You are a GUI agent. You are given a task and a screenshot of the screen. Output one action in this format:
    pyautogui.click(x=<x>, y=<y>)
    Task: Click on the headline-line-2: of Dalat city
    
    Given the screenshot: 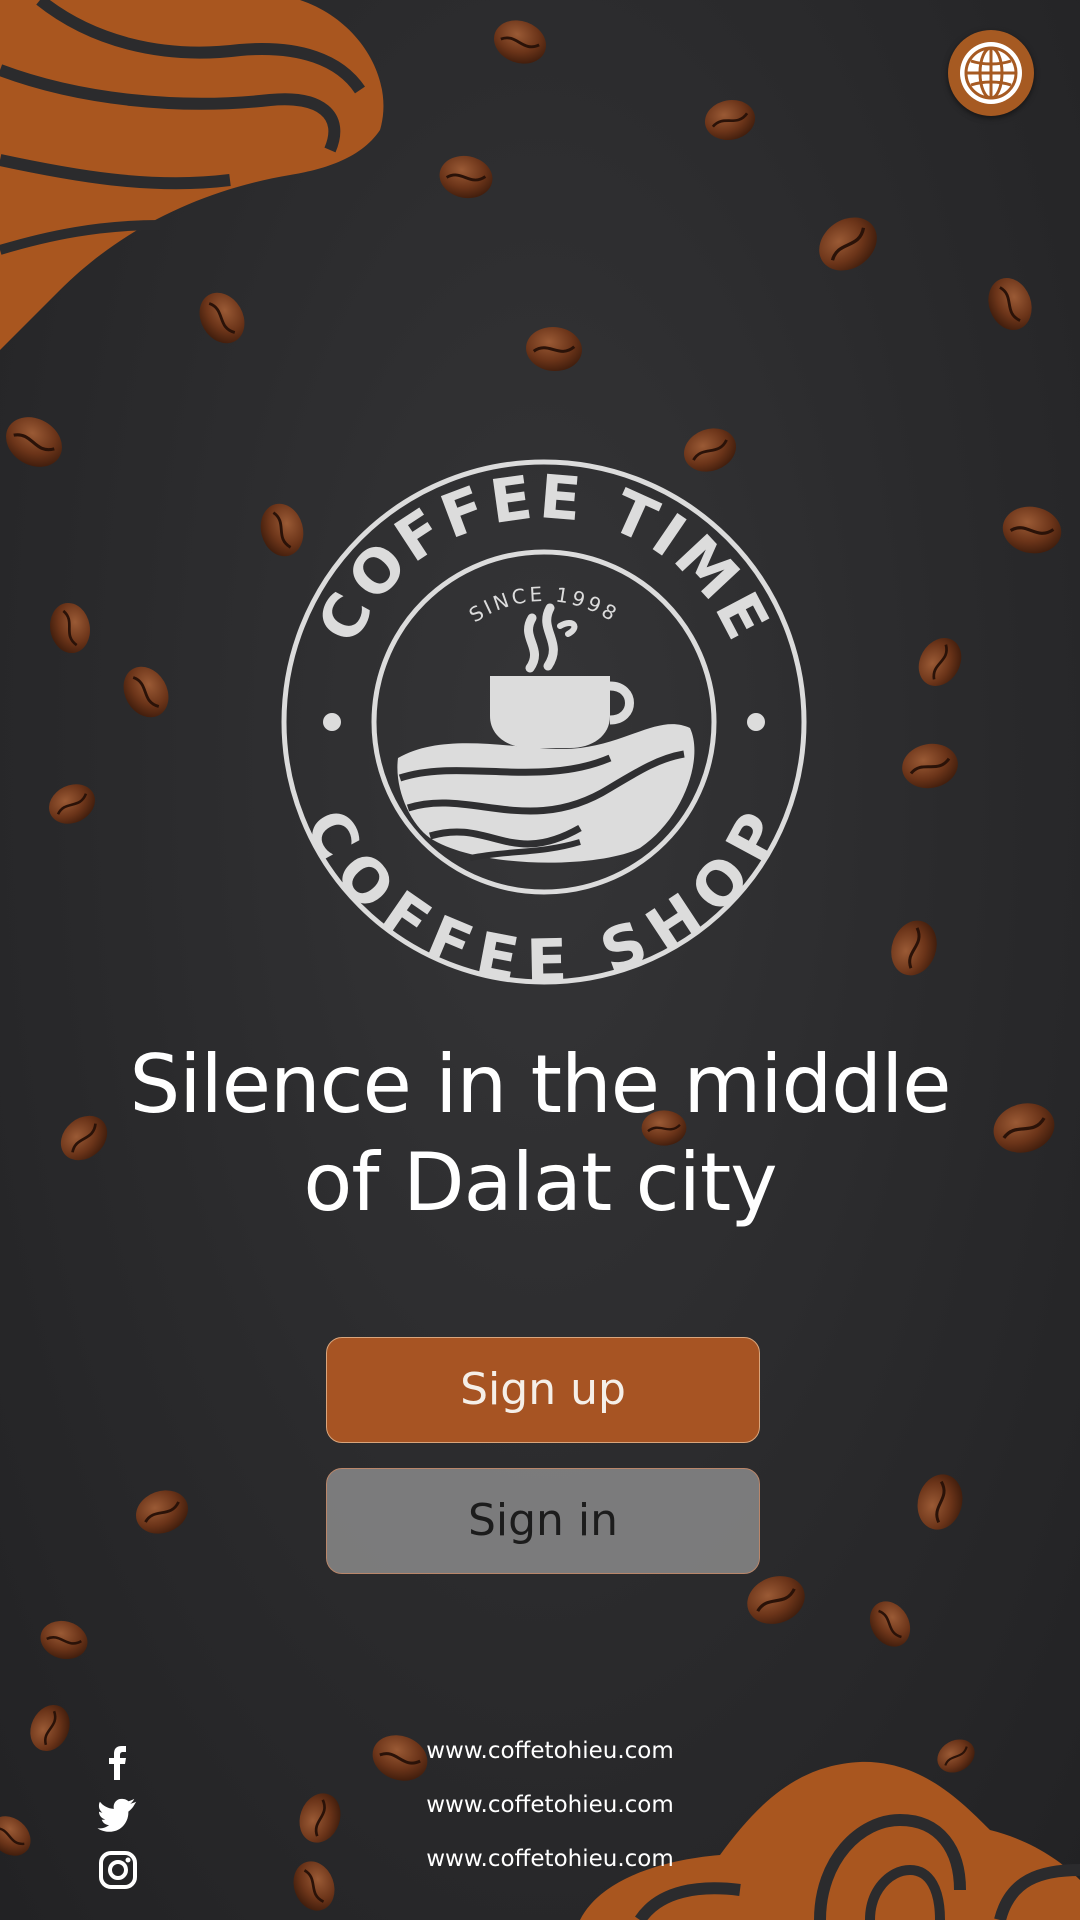 What is the action you would take?
    pyautogui.click(x=540, y=1182)
    